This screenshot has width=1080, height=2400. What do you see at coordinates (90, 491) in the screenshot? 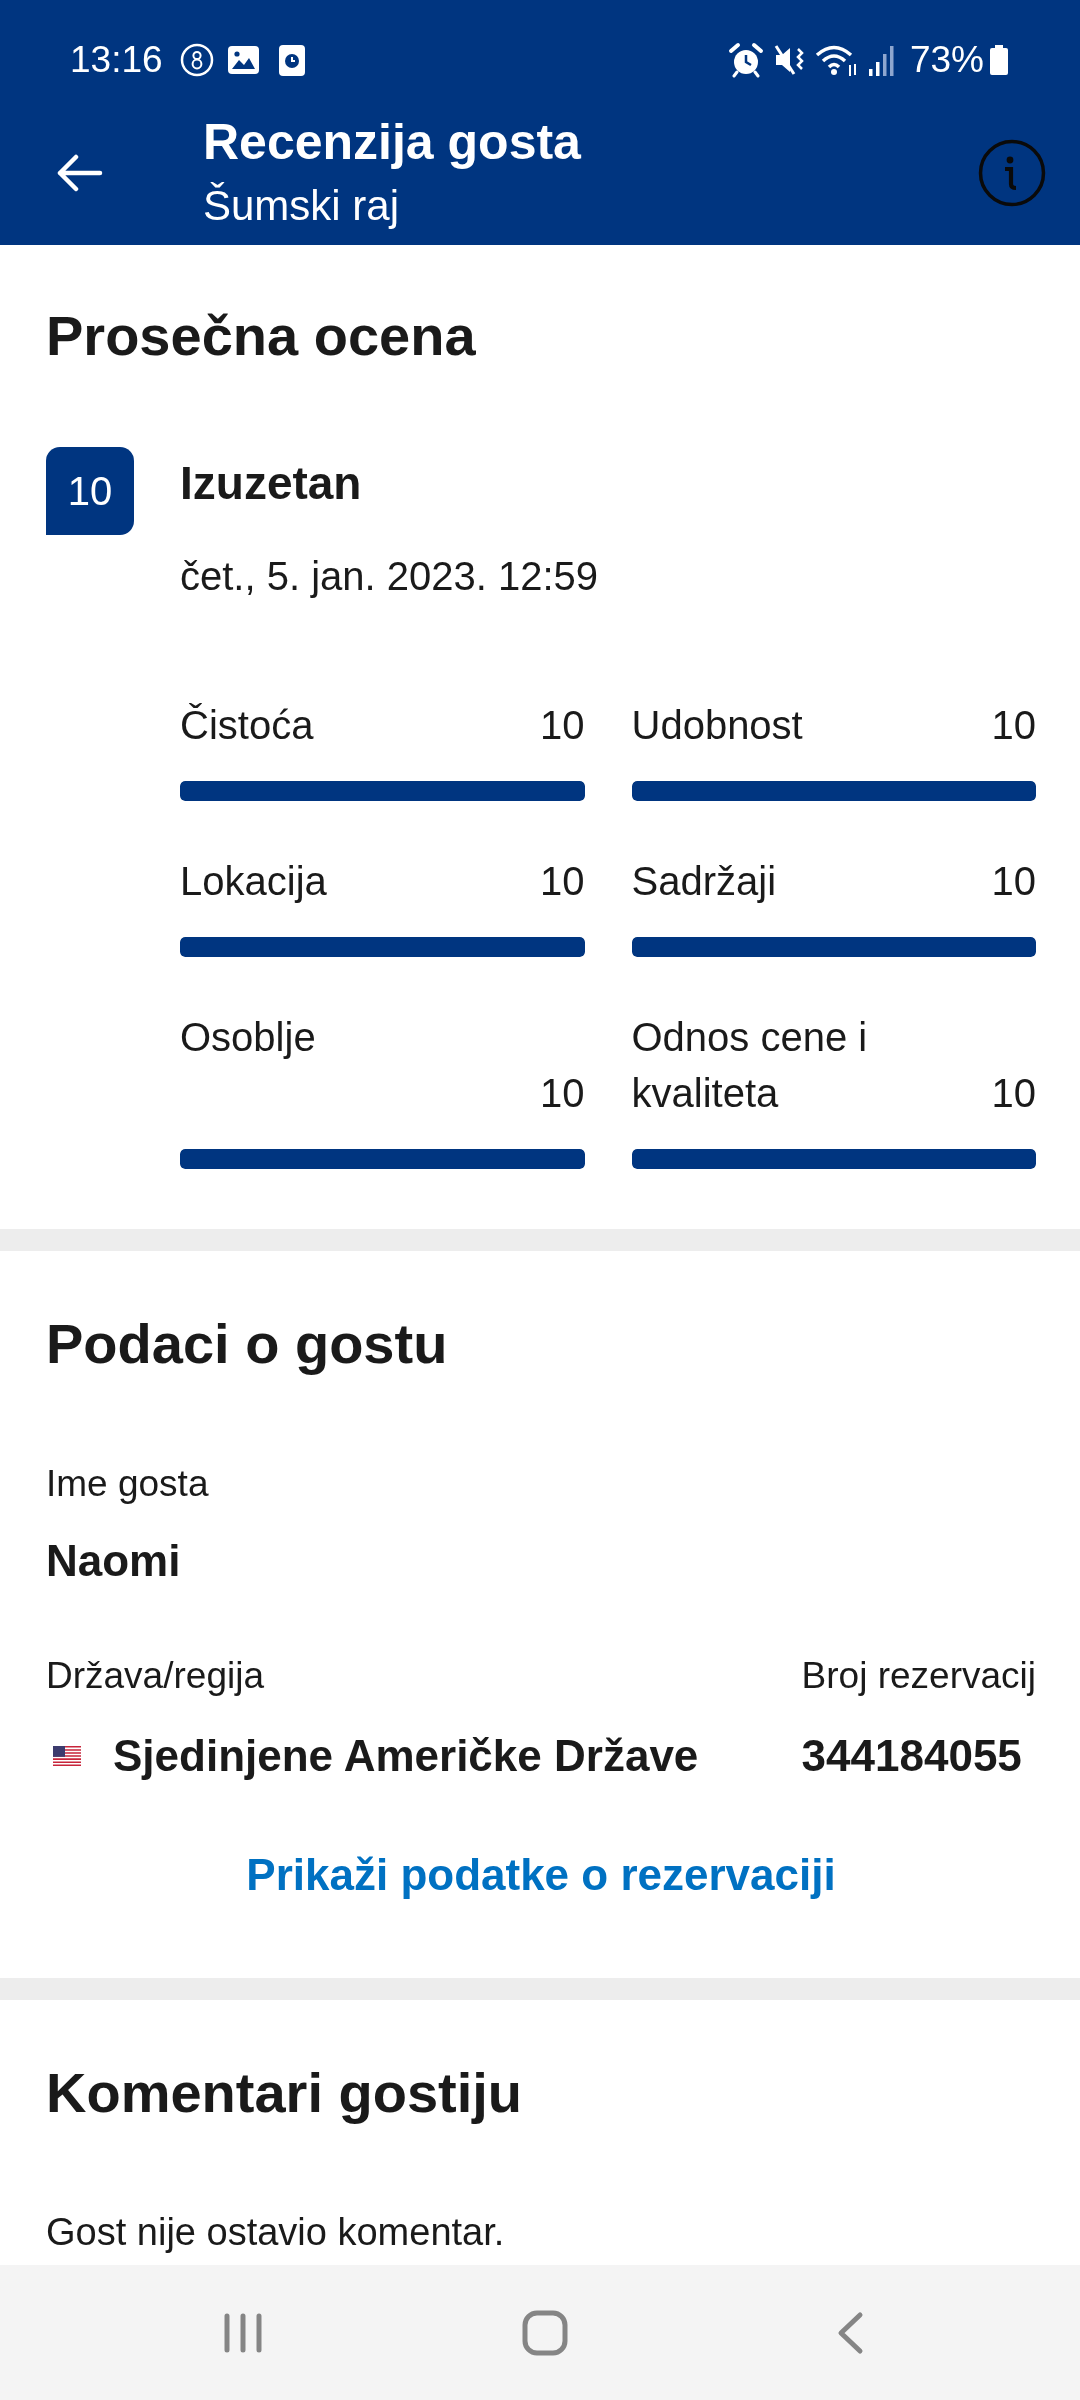
I see `score-badge: 10` at bounding box center [90, 491].